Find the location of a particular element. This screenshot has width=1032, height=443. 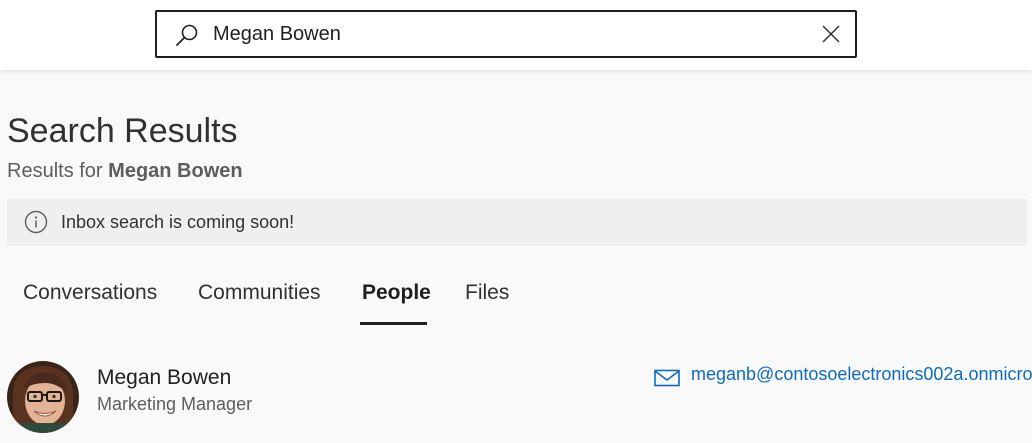

search-input is located at coordinates (508, 34).